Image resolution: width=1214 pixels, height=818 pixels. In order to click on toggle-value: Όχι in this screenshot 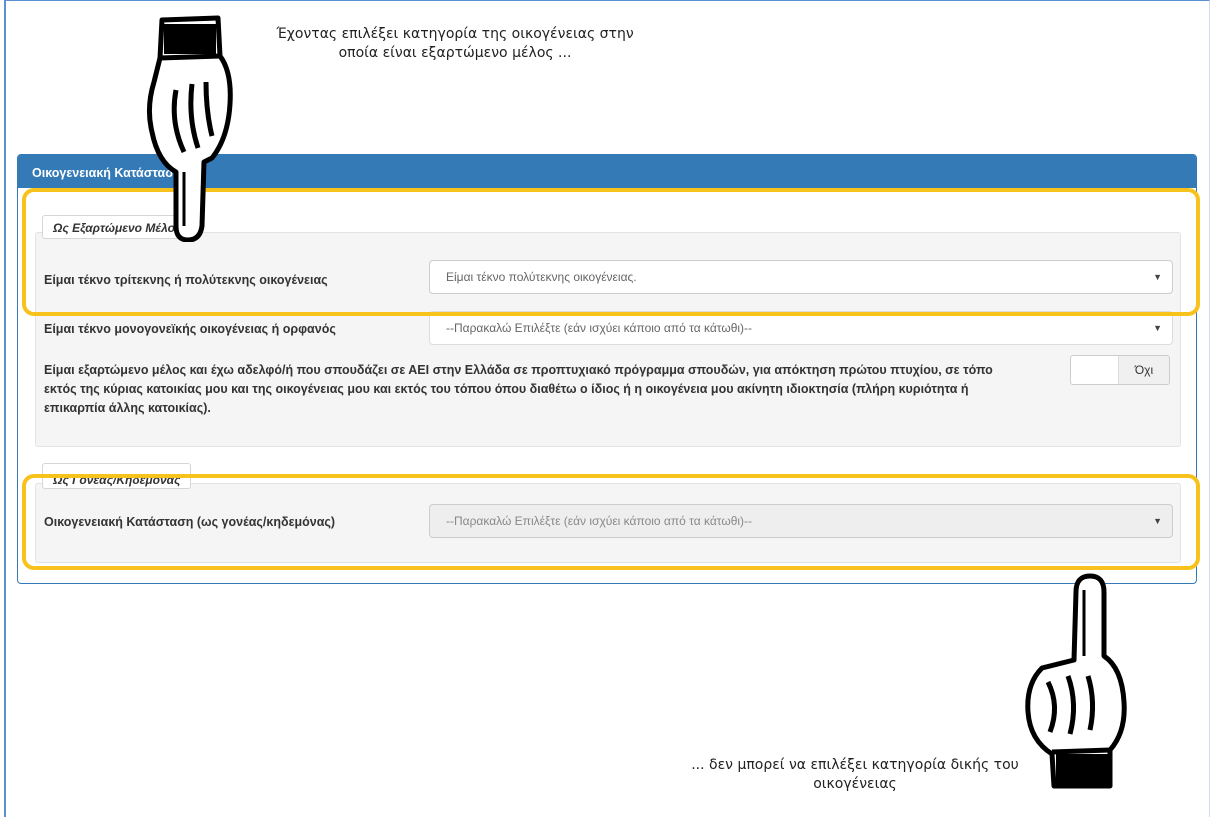, I will do `click(1143, 370)`.